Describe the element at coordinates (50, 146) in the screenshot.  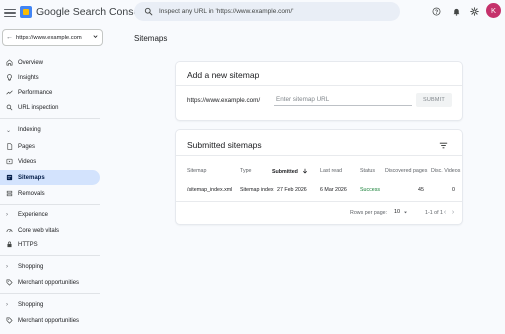
I see `sidebar-item-pages: Pages` at that location.